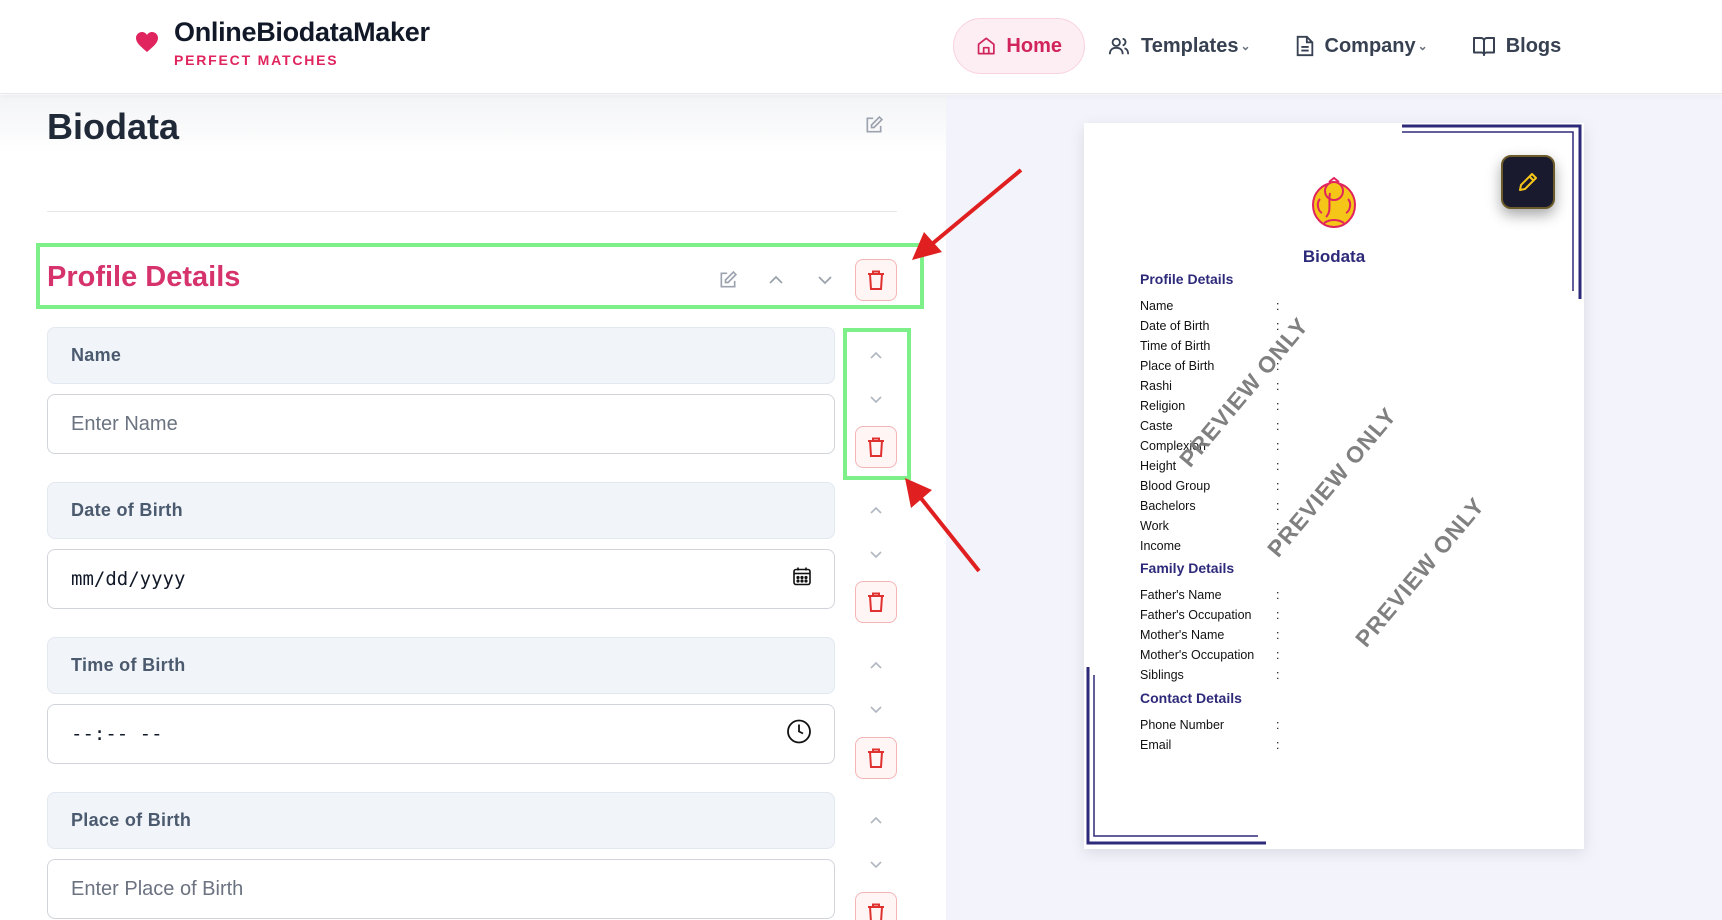  I want to click on nav-templates: Templates ⌄, so click(1179, 46).